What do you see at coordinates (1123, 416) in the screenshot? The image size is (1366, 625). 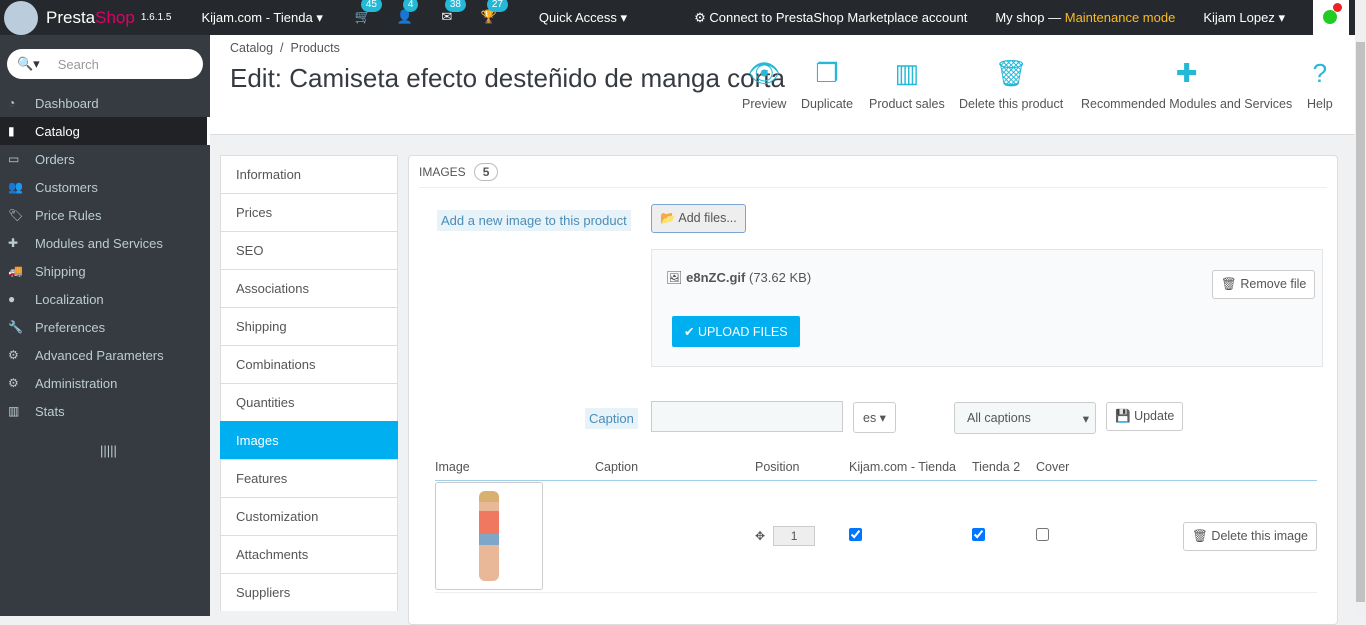 I see `save-icon: 💾` at bounding box center [1123, 416].